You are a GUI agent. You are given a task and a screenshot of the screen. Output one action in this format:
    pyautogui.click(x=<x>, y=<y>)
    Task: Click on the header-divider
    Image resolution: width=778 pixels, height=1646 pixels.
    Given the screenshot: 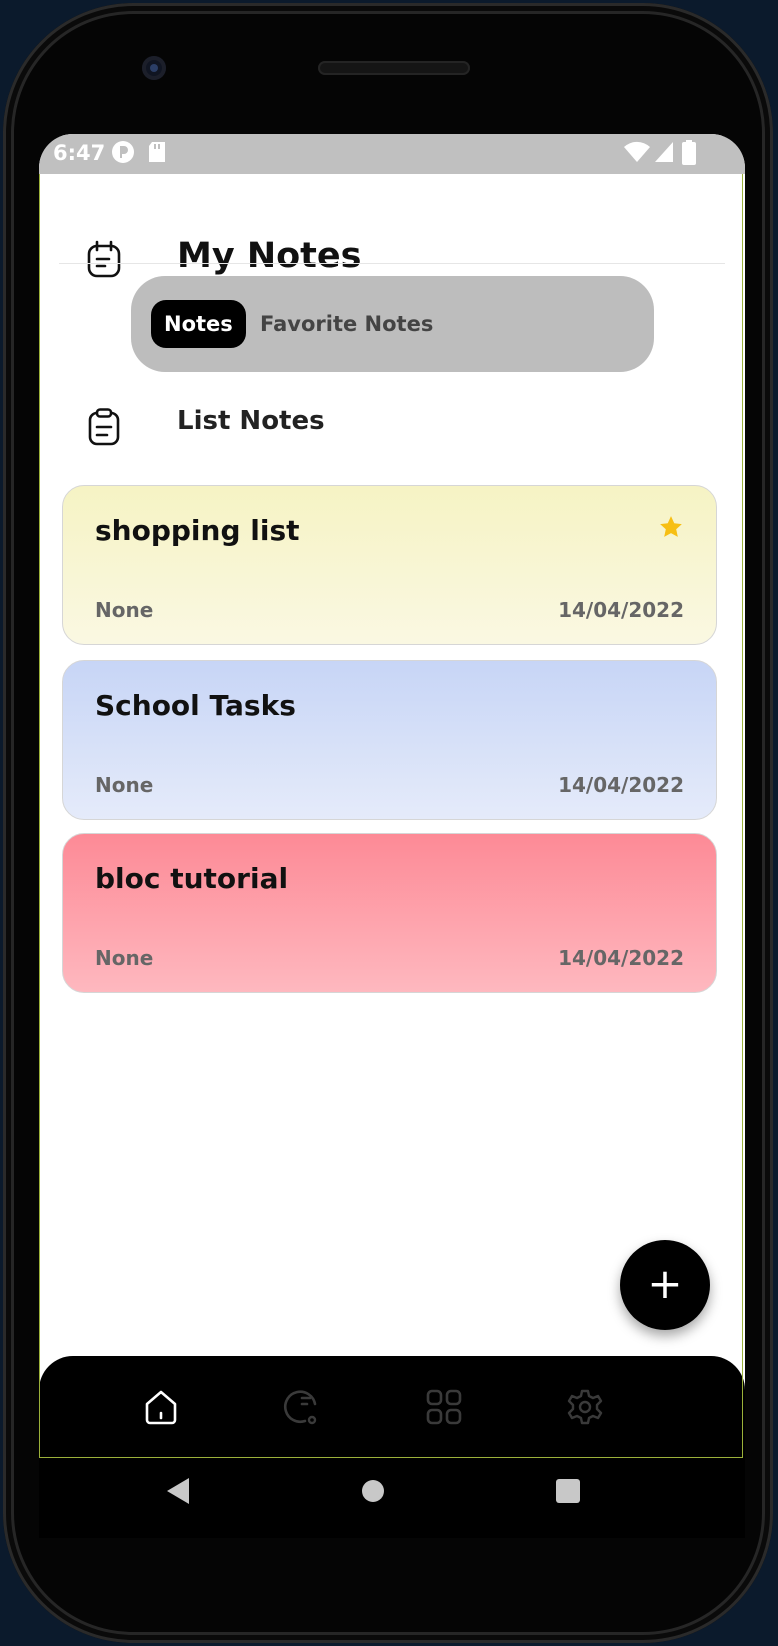 What is the action you would take?
    pyautogui.click(x=392, y=263)
    